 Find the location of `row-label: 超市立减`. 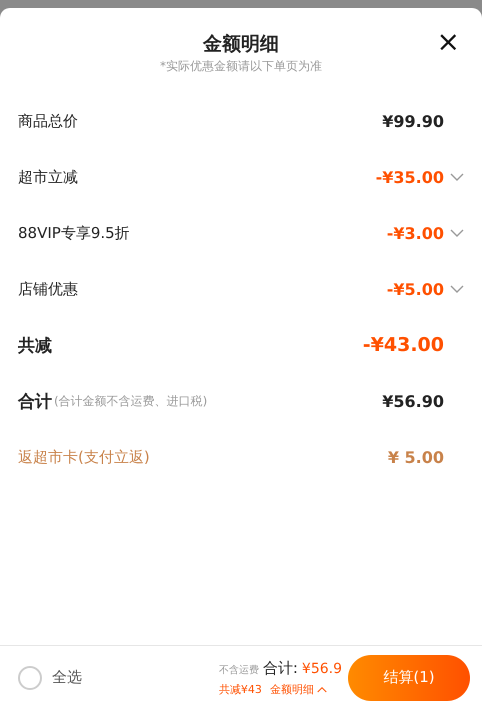

row-label: 超市立减 is located at coordinates (48, 177).